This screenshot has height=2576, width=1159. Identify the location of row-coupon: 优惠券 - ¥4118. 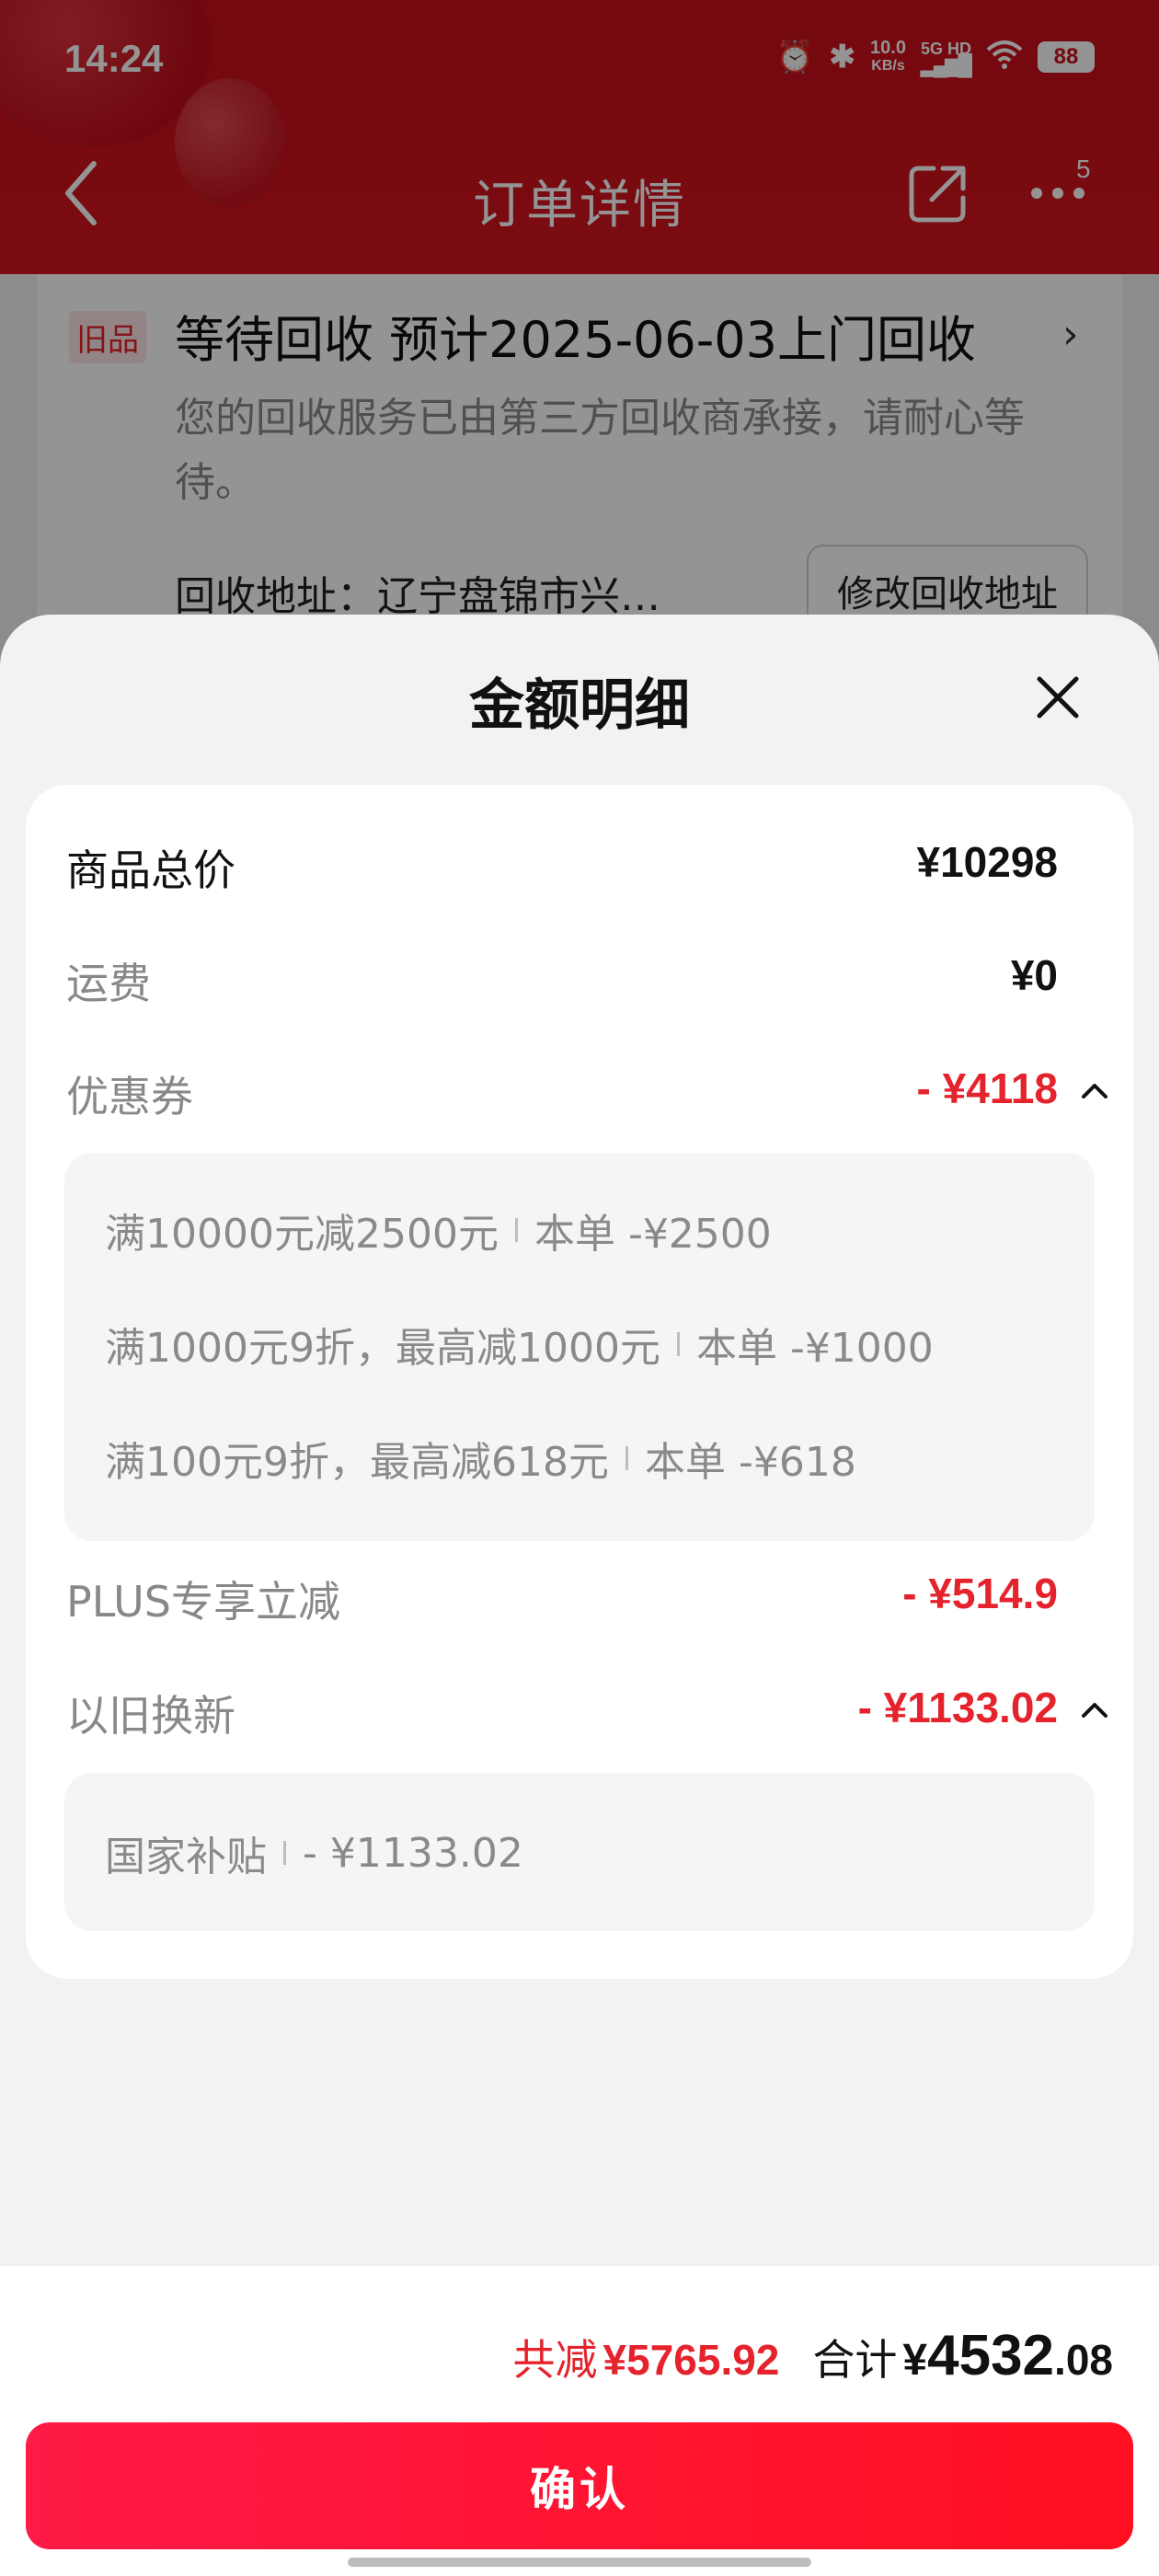
(595, 1096).